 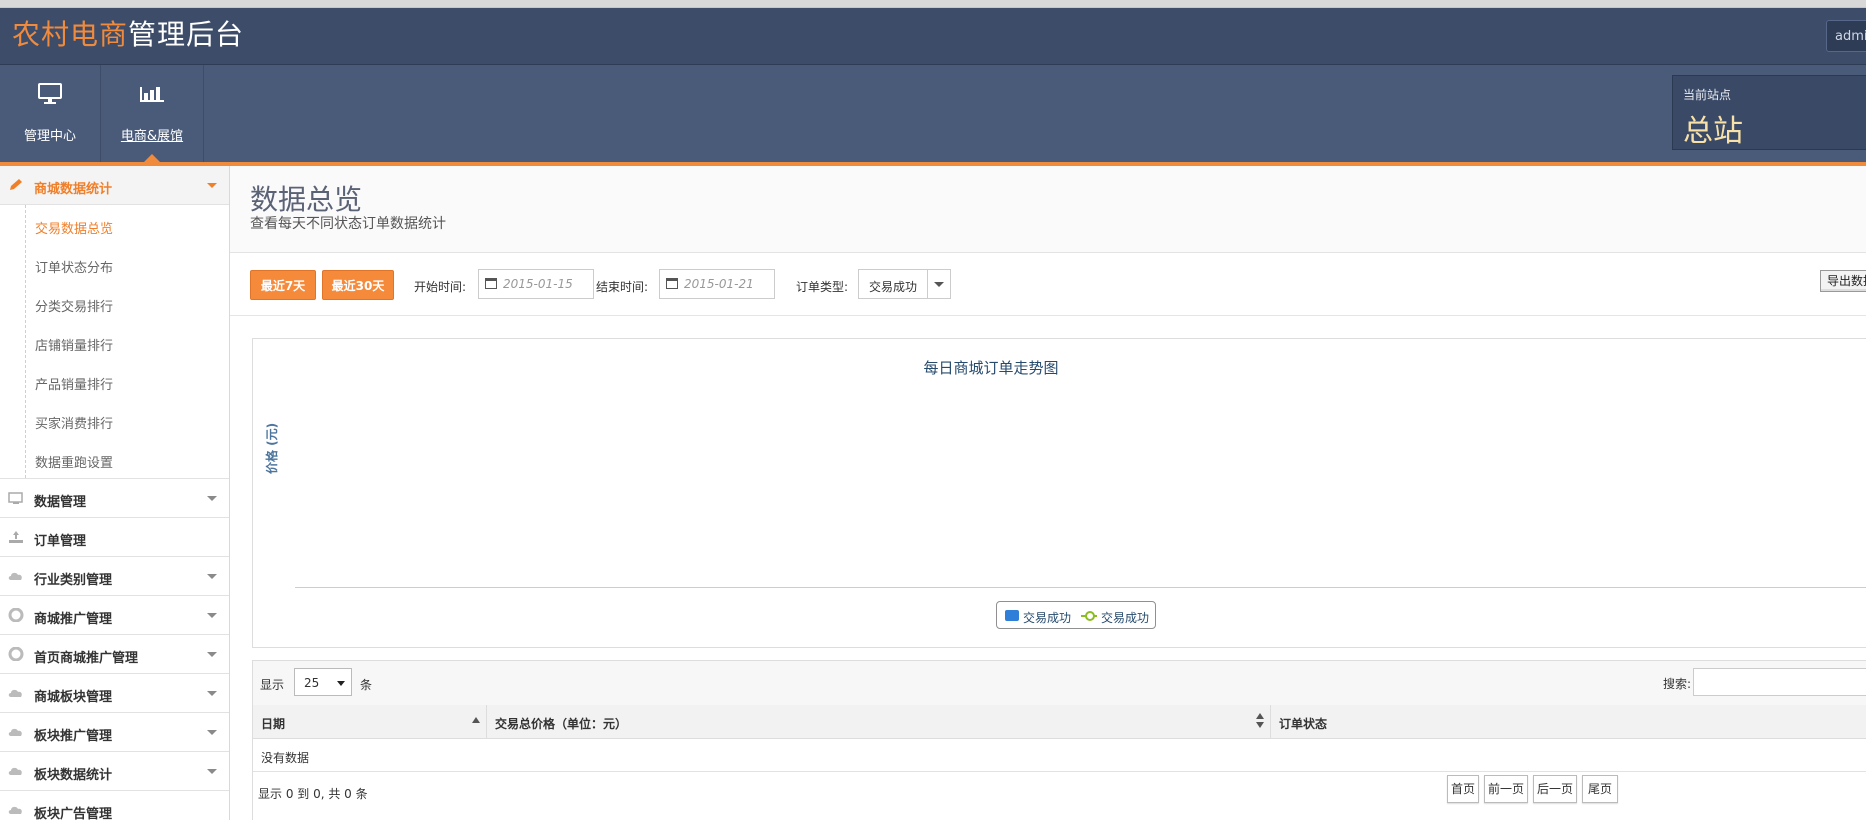 I want to click on upload-icon, so click(x=16, y=537).